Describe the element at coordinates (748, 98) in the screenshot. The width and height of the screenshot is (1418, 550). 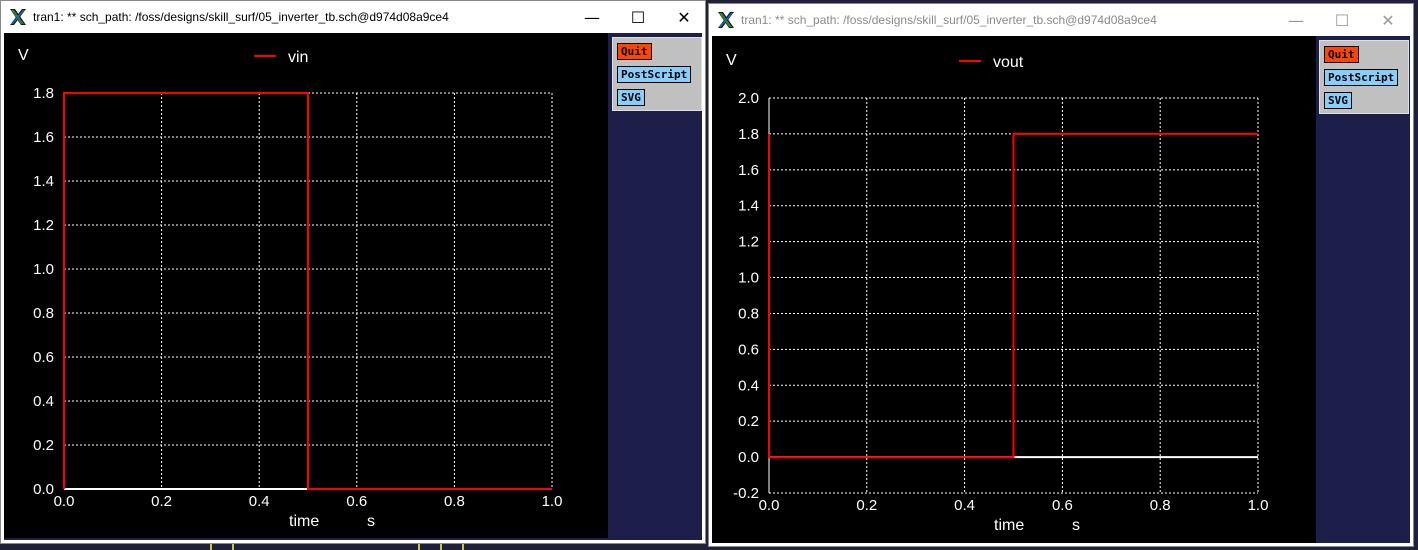
I see `y-tick-label: 2.0` at that location.